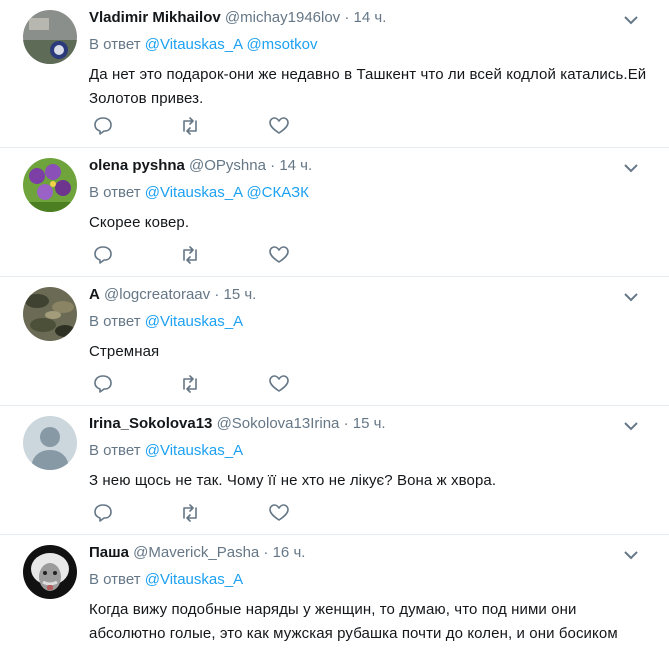 This screenshot has width=669, height=664. What do you see at coordinates (124, 351) in the screenshot?
I see `tweet-text: Стремная` at bounding box center [124, 351].